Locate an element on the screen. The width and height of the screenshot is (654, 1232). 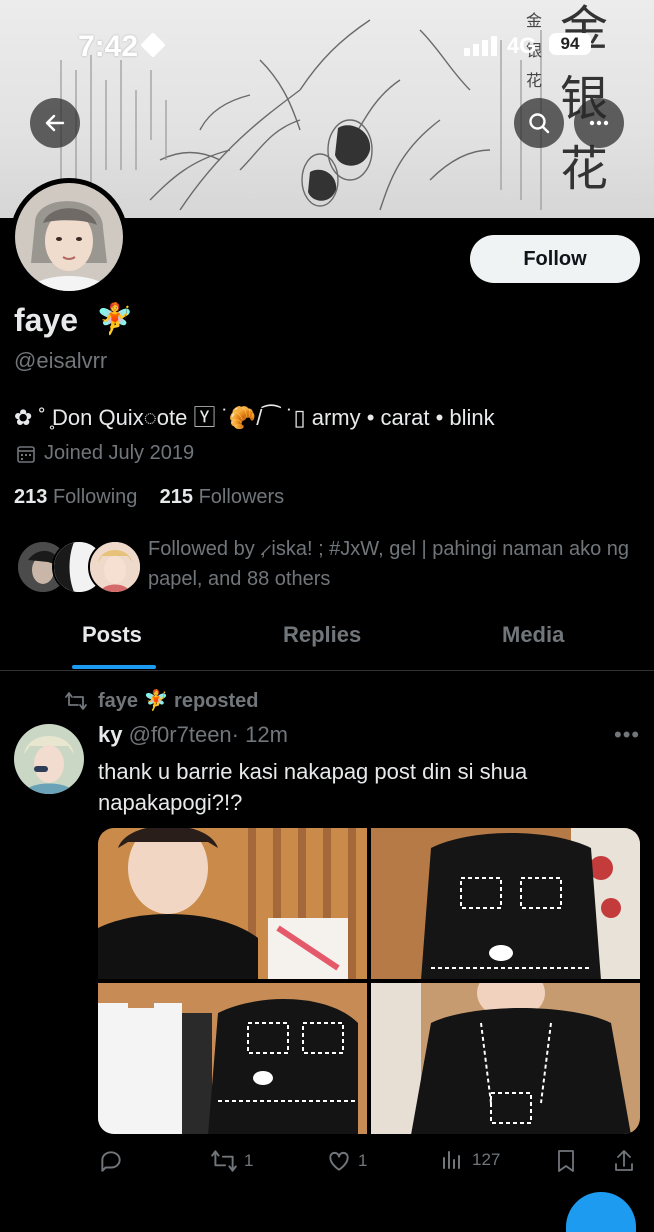
signal-icon is located at coordinates (482, 46).